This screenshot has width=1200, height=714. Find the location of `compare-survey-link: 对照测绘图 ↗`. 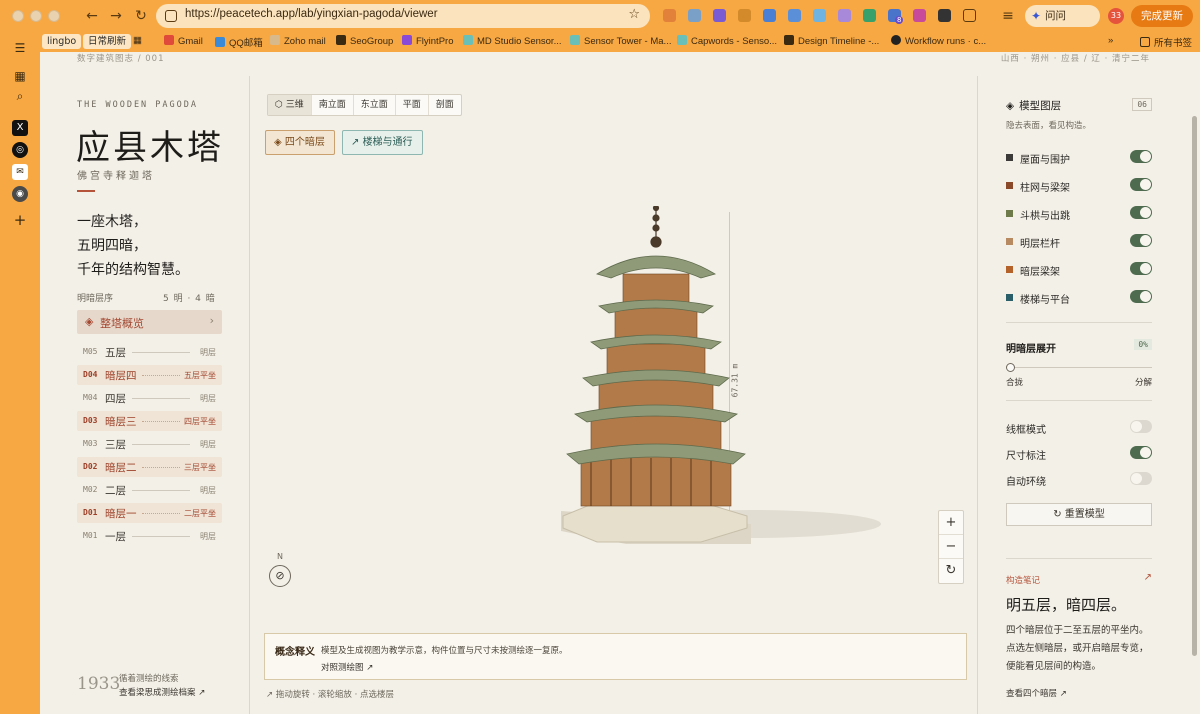

compare-survey-link: 对照测绘图 ↗ is located at coordinates (347, 667).